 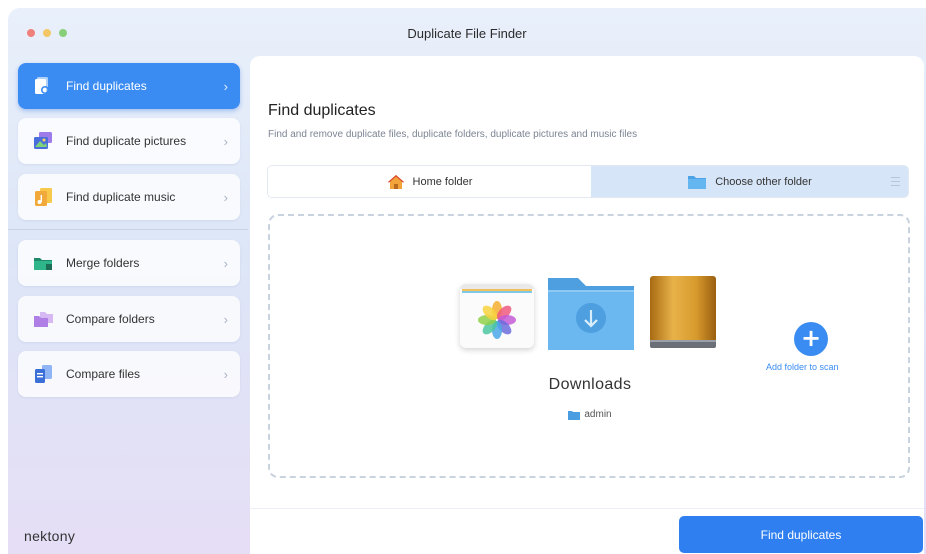 I want to click on folder-source-selector: Home folder Choose other folder, so click(x=588, y=181).